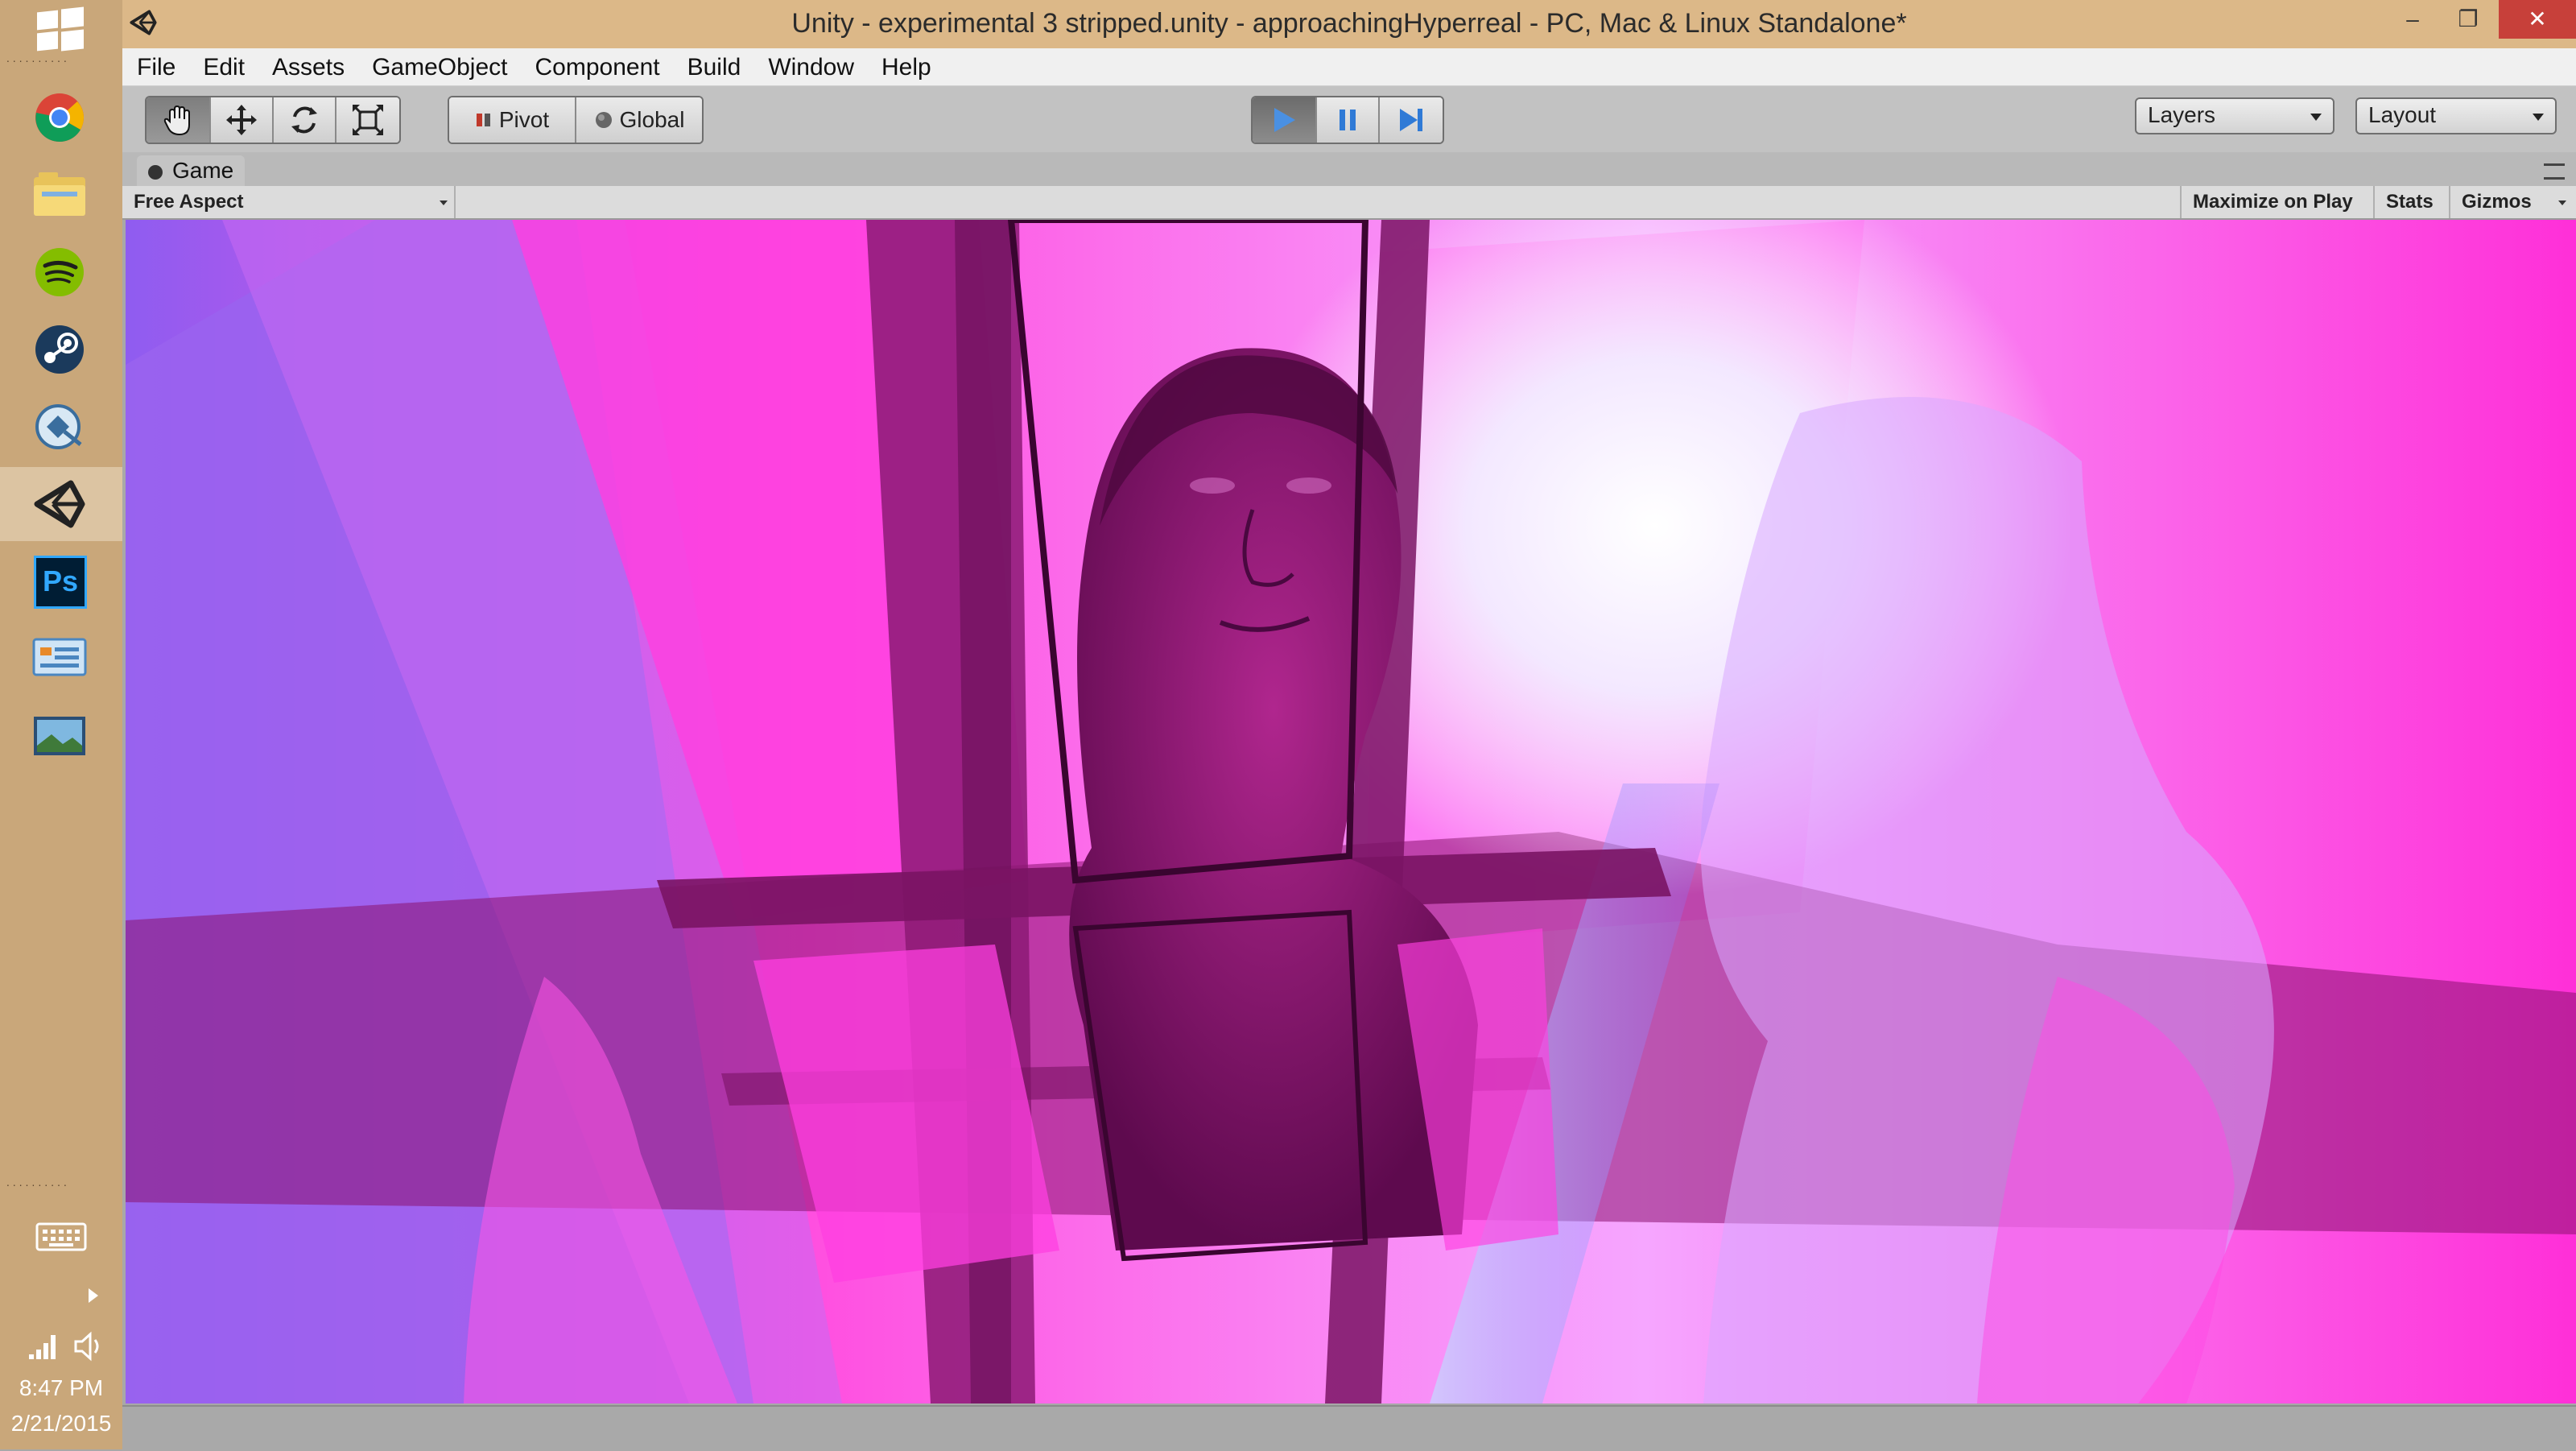 Image resolution: width=2576 pixels, height=1451 pixels. I want to click on unity-icon, so click(59, 504).